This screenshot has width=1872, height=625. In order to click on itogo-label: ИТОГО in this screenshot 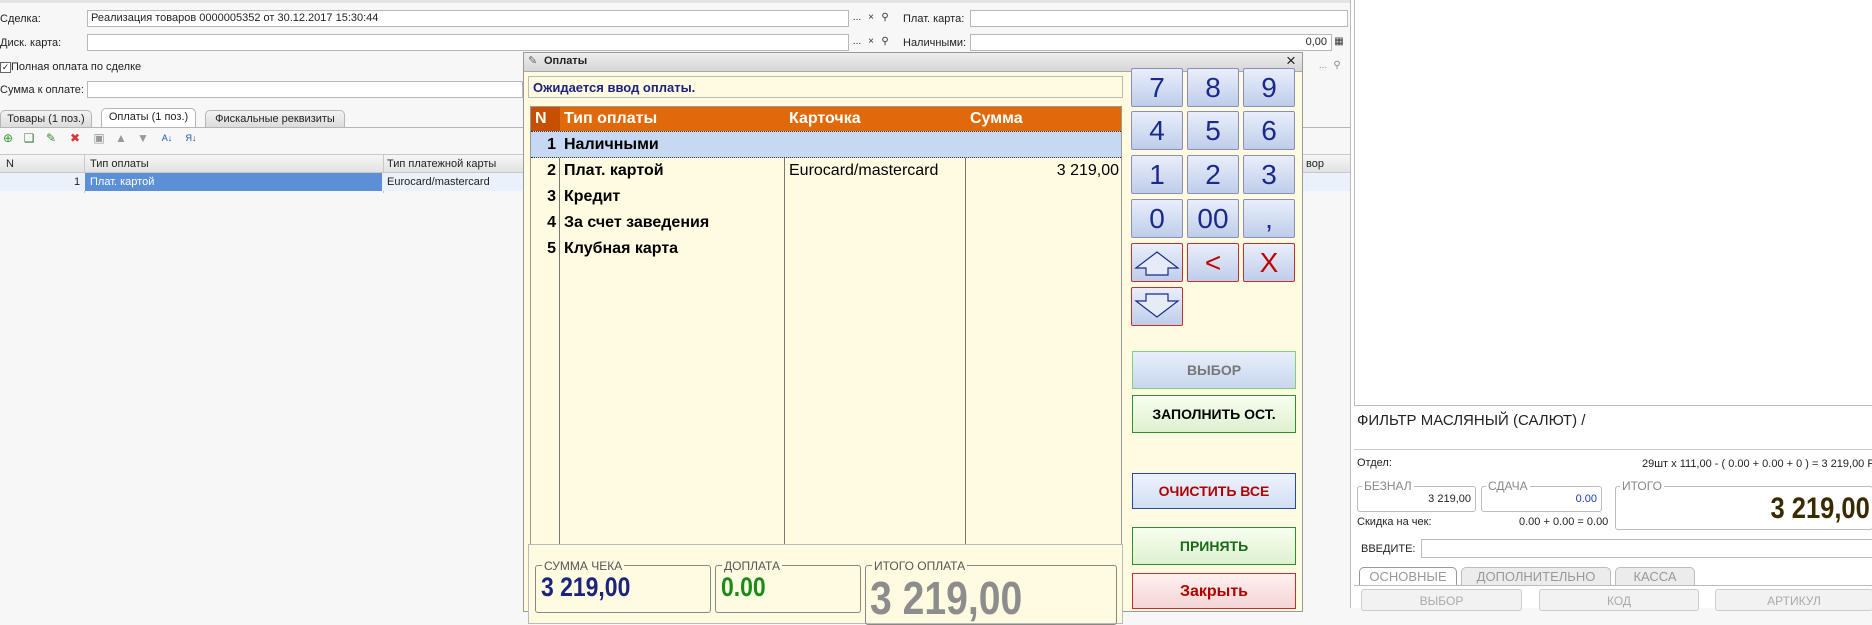, I will do `click(1642, 486)`.